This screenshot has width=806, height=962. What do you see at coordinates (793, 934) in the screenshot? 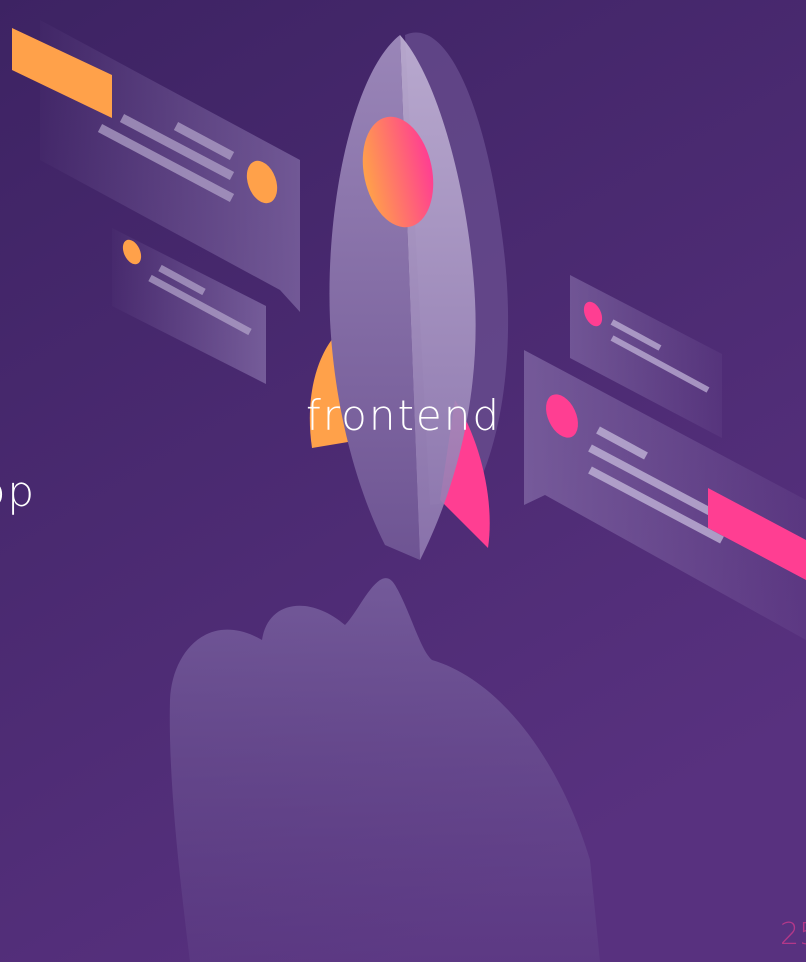
I see `page-number: 25` at bounding box center [793, 934].